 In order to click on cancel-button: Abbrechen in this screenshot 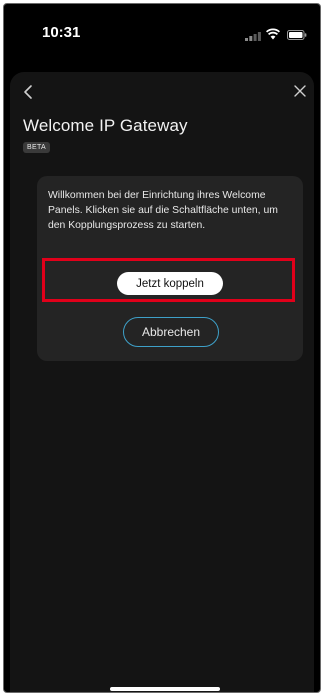, I will do `click(171, 332)`.